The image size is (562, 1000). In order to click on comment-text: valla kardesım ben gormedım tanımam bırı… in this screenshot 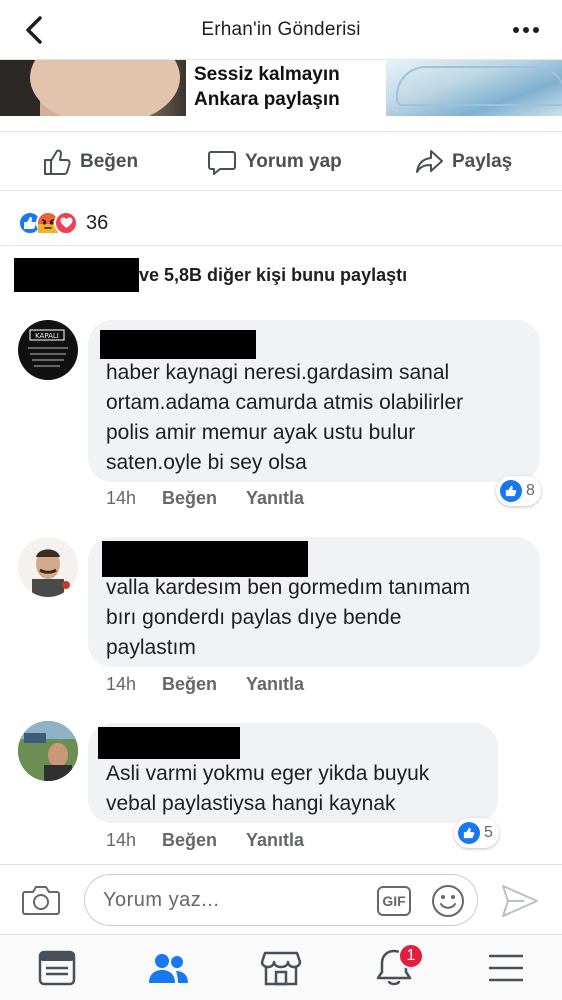, I will do `click(288, 618)`.